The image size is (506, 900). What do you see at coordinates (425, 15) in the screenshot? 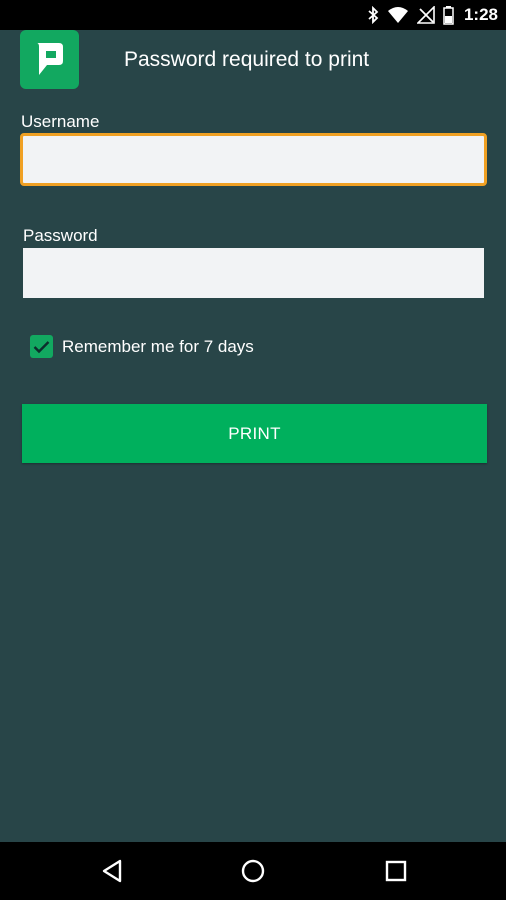
I see `no-signal-icon` at bounding box center [425, 15].